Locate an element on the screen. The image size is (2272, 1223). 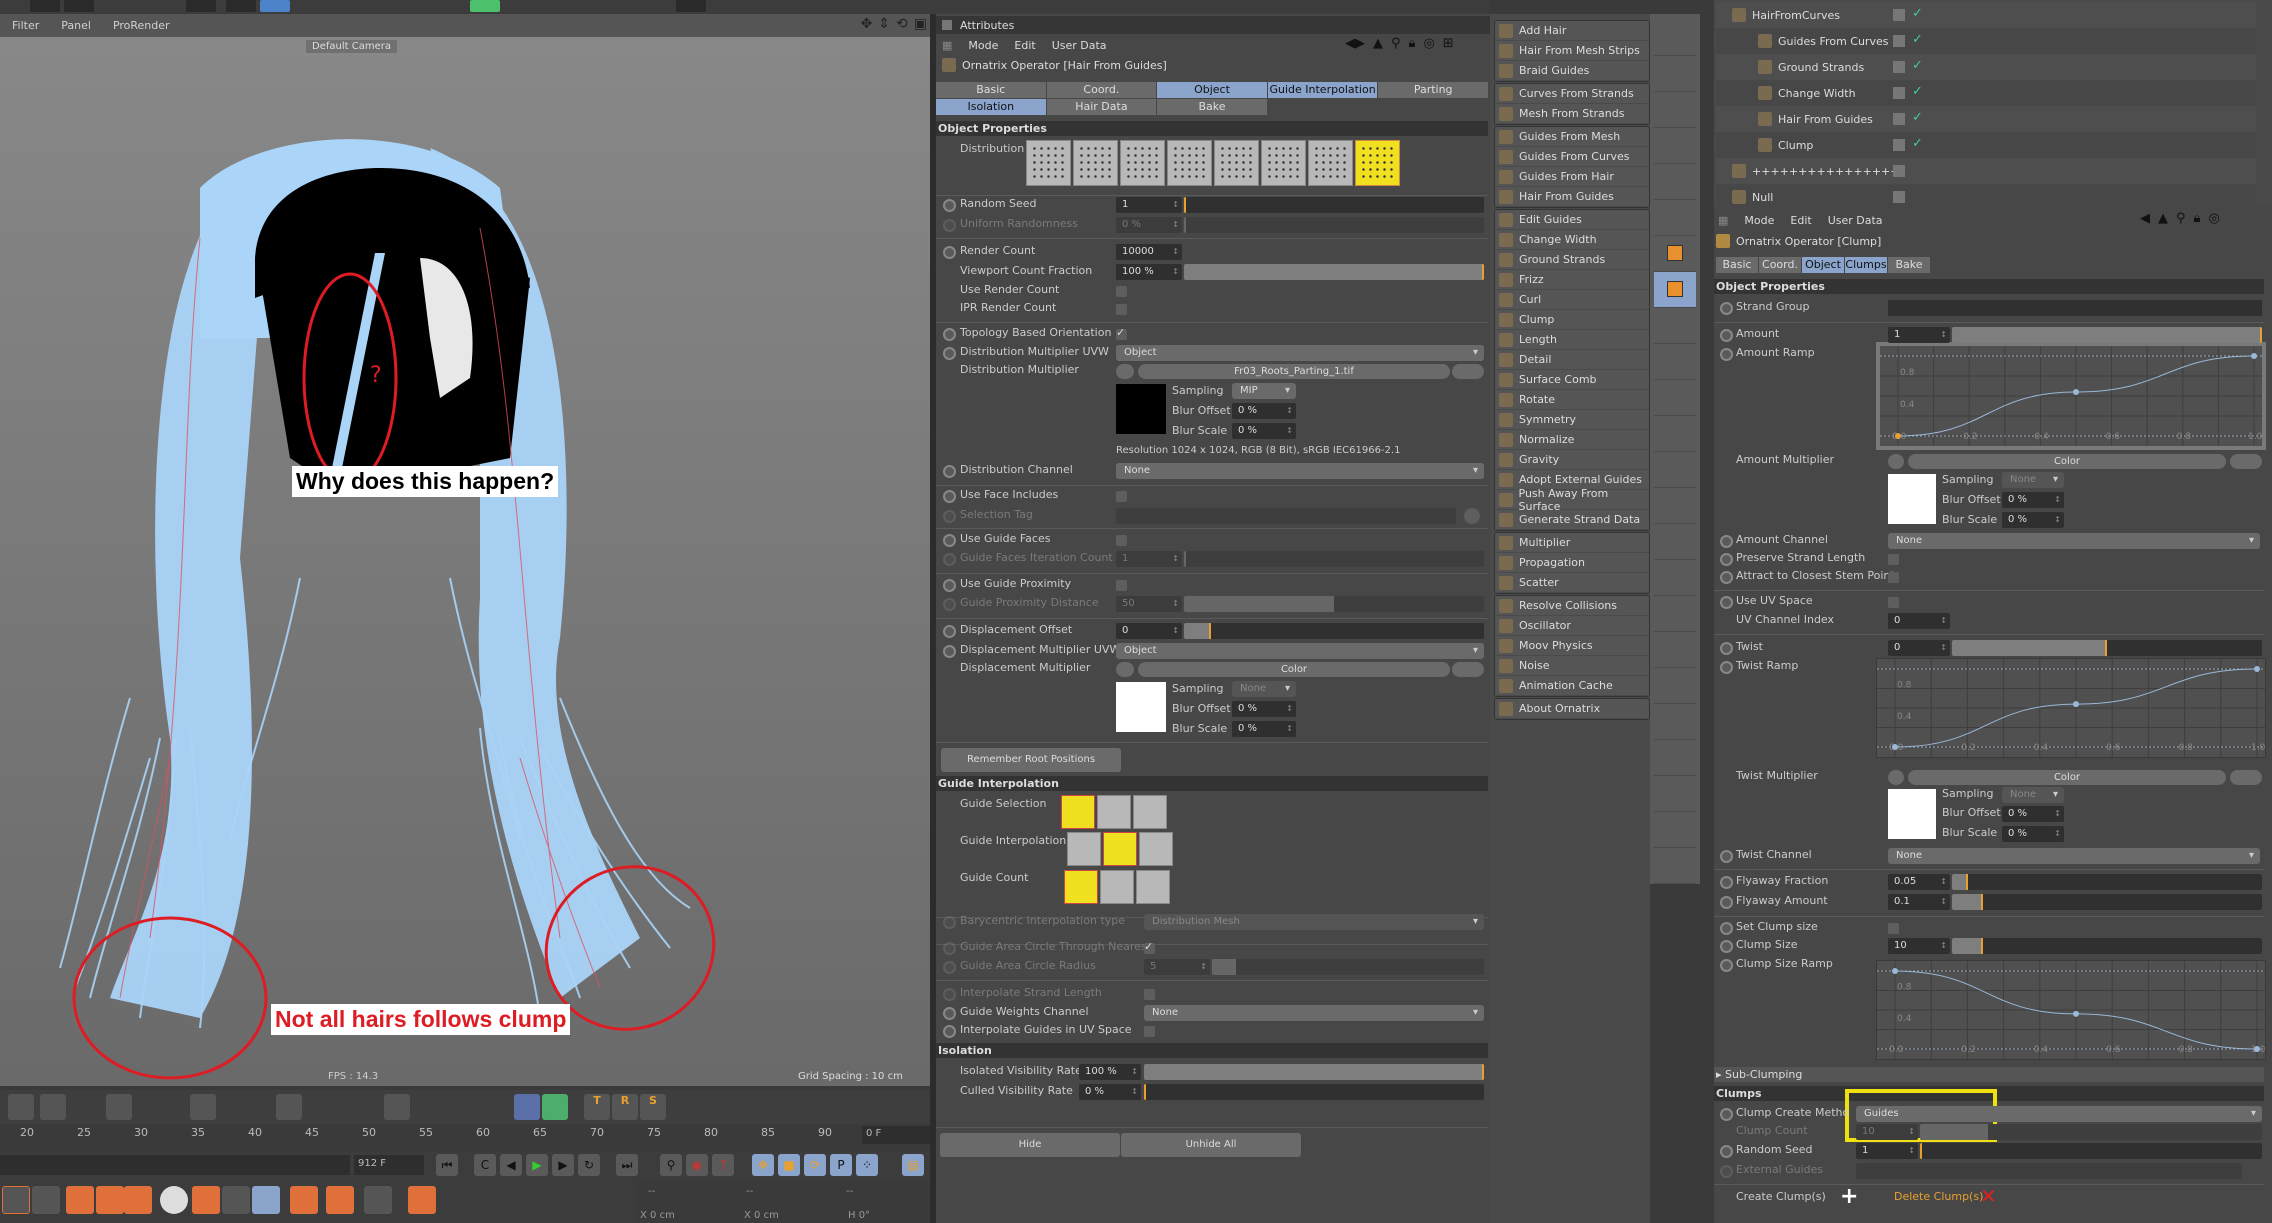
next-frame-button: ▶ is located at coordinates (563, 1165).